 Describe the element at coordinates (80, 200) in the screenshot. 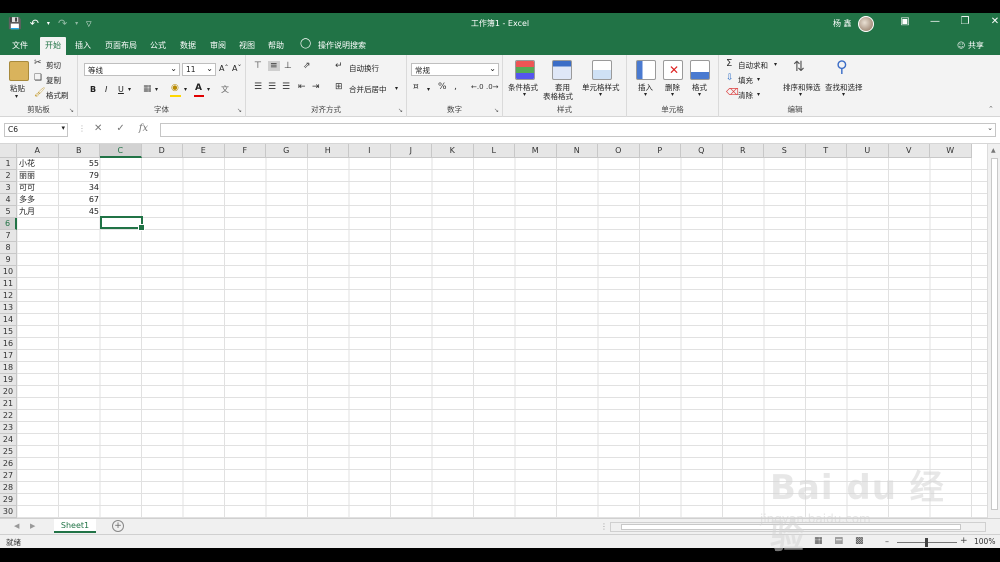

I see `cell-b4: 67` at that location.